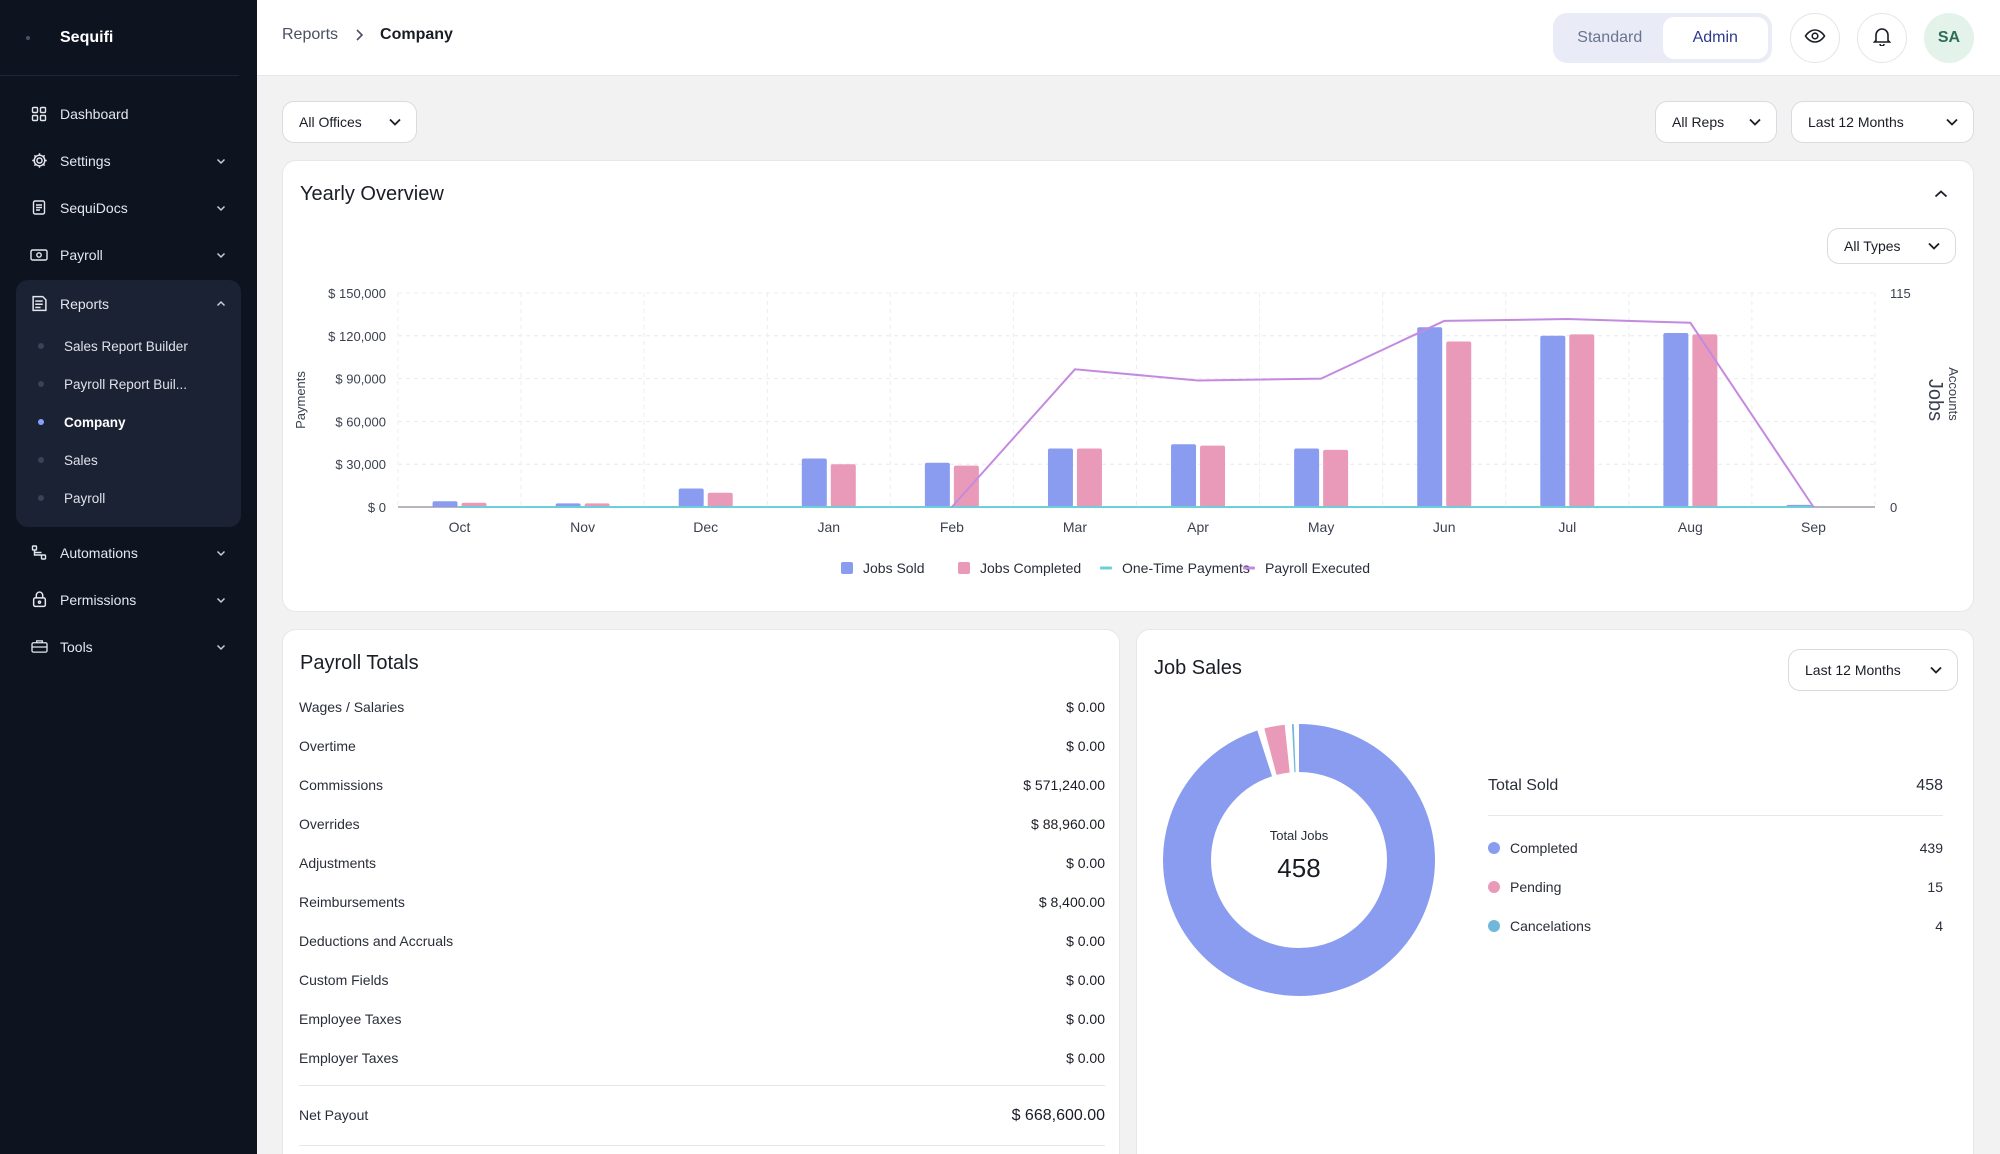 The height and width of the screenshot is (1154, 2000). I want to click on x-tick: Sep, so click(1813, 527).